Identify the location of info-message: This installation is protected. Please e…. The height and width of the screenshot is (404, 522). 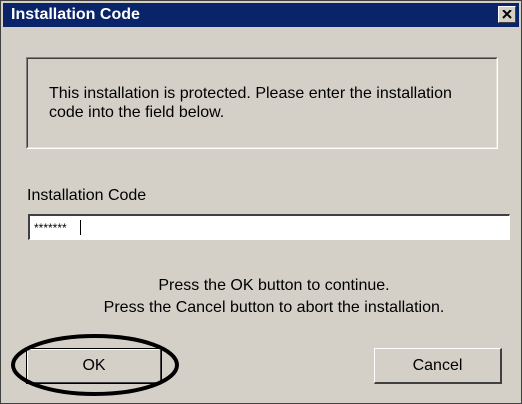
(250, 103).